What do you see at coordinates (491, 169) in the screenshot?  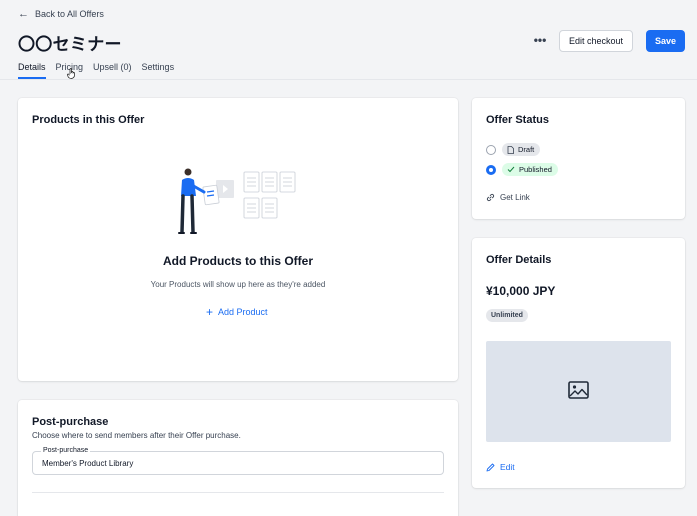 I see `published-radio` at bounding box center [491, 169].